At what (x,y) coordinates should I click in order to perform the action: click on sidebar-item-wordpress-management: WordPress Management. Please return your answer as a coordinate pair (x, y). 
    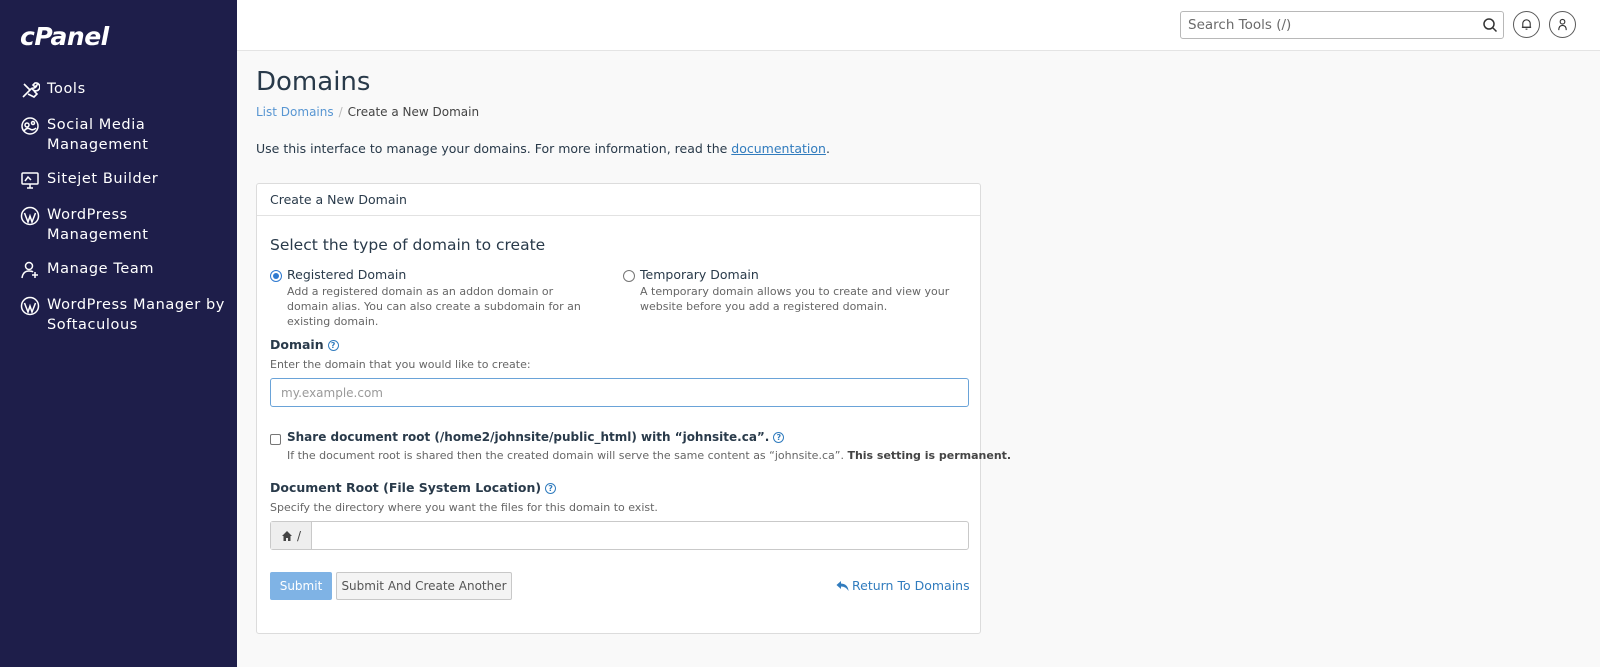
    Looking at the image, I should click on (118, 224).